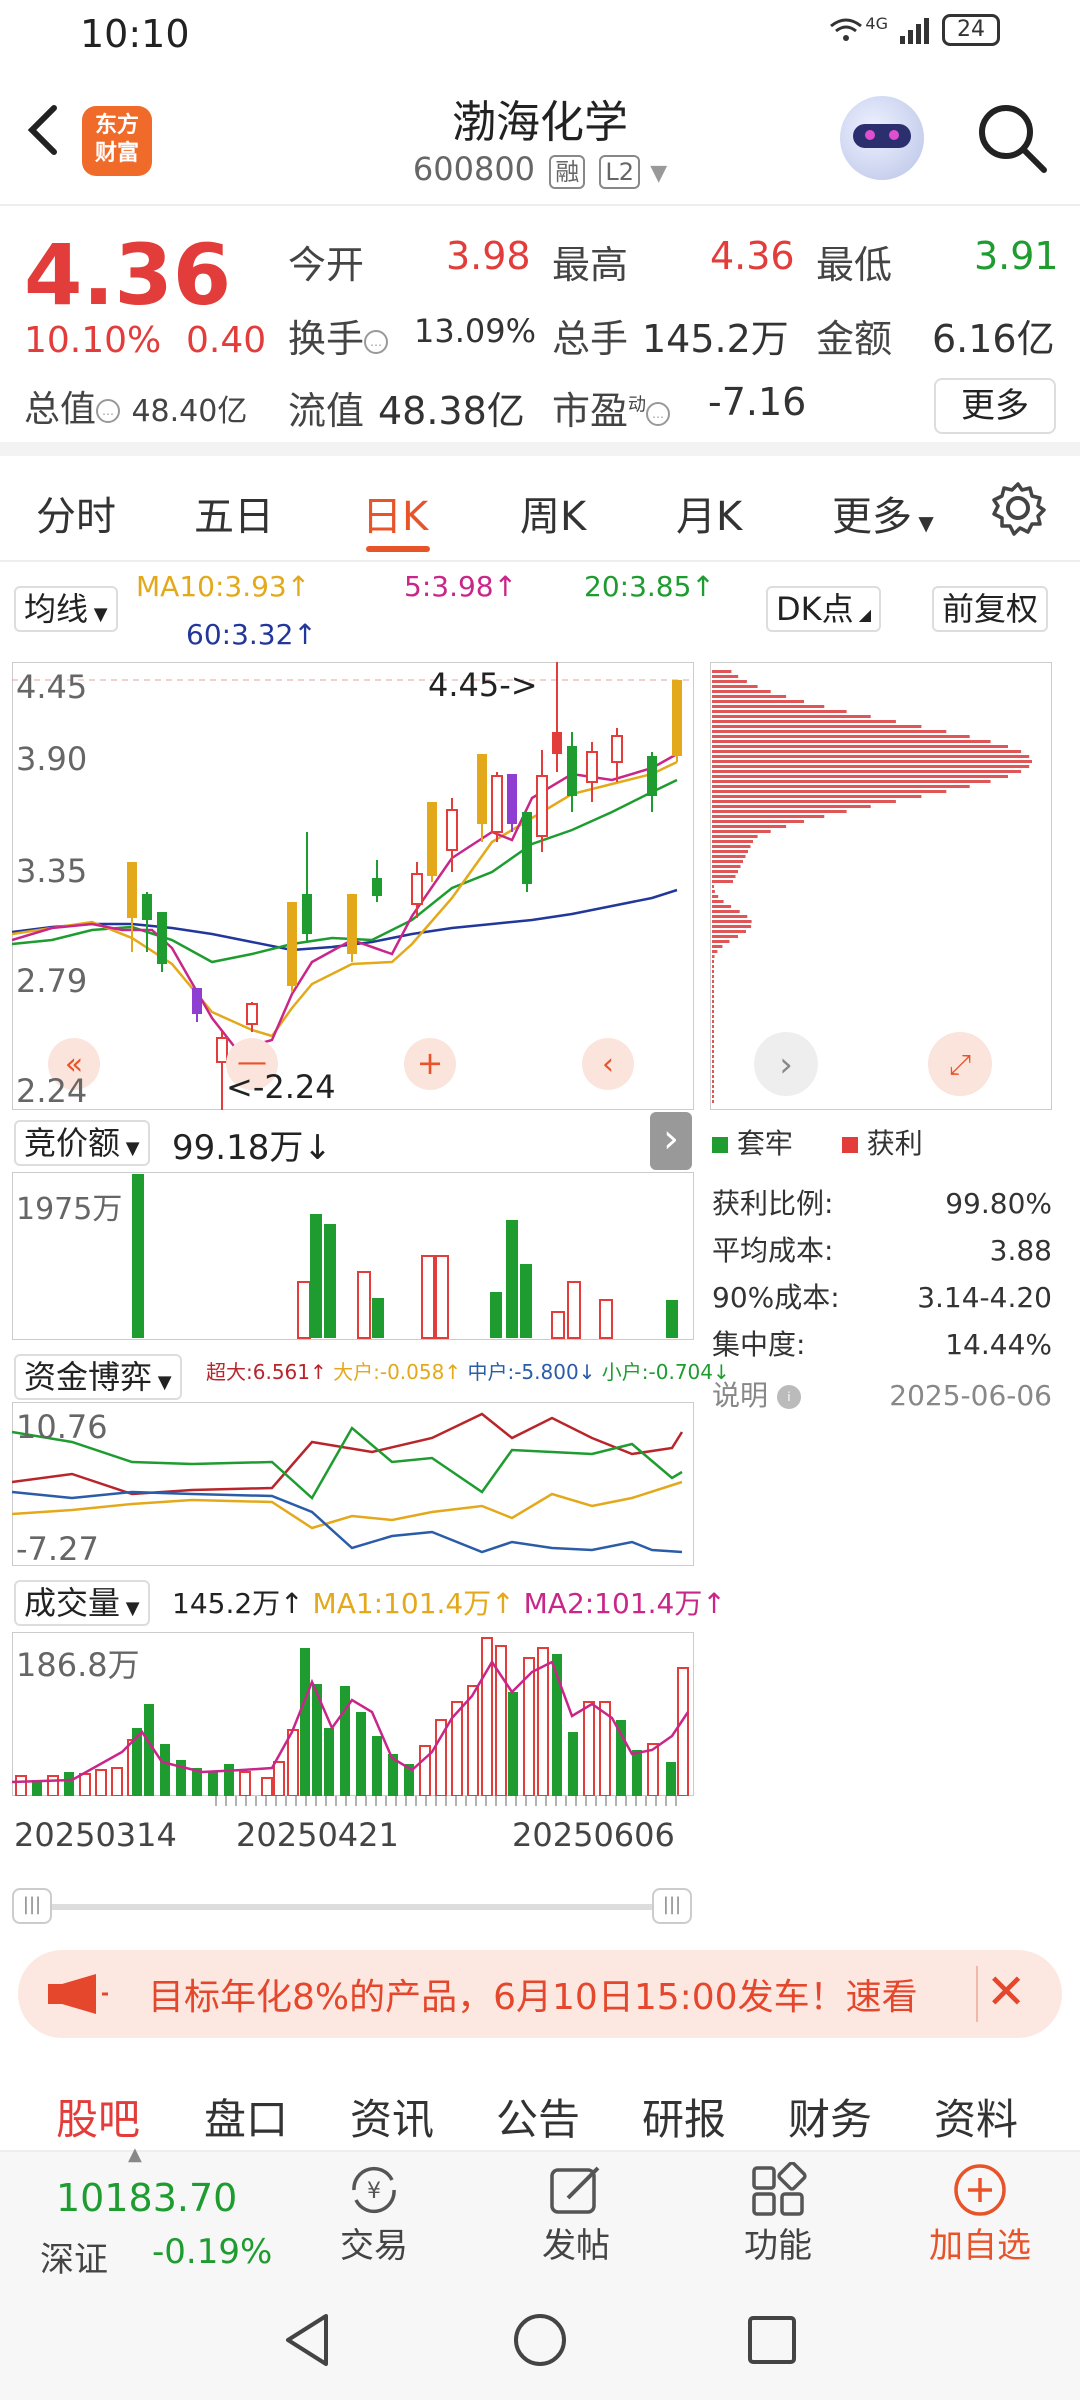 This screenshot has height=2400, width=1080. I want to click on x-date-1: 20250314, so click(95, 1835).